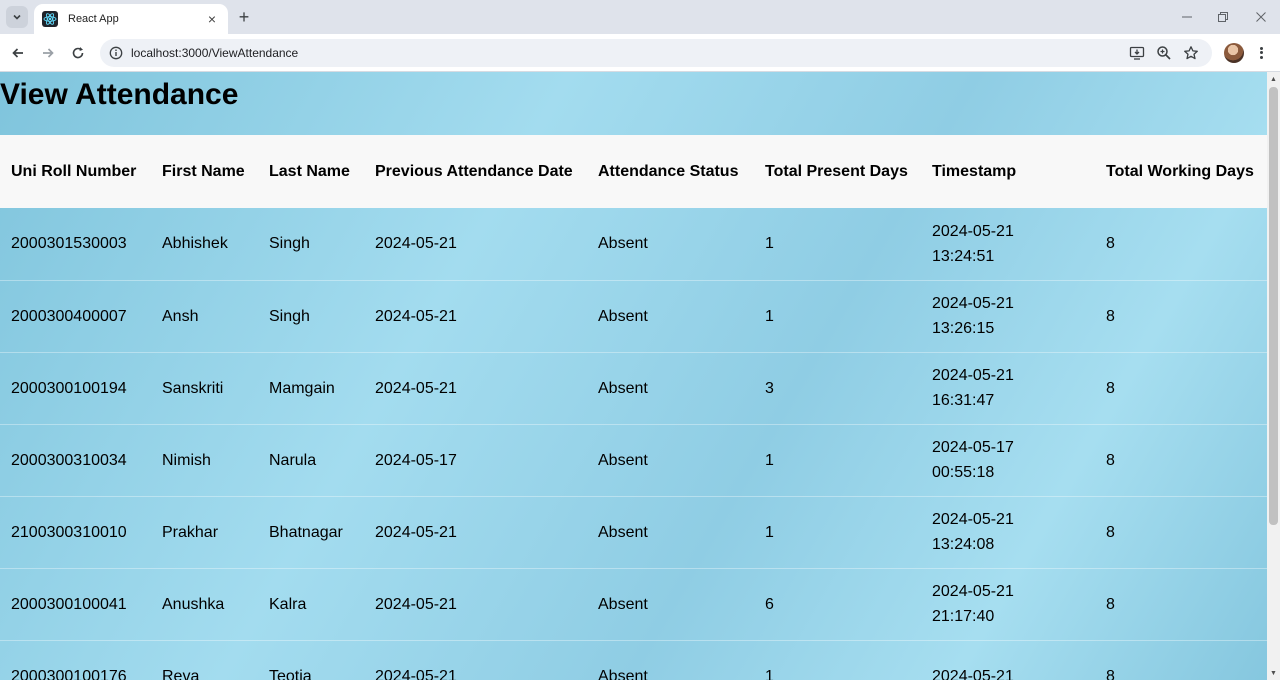  Describe the element at coordinates (244, 17) in the screenshot. I see `new-tab-button: +` at that location.